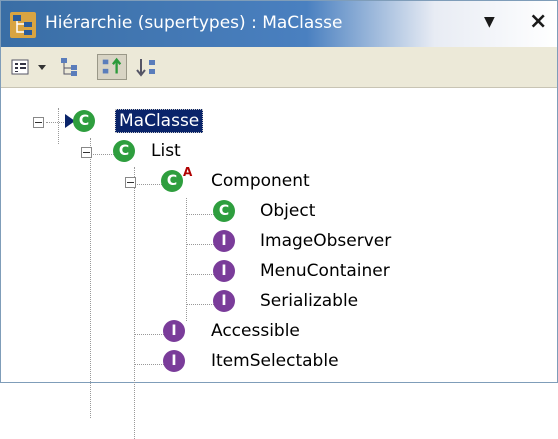  I want to click on tree-item-label: ItemSelectable, so click(275, 361).